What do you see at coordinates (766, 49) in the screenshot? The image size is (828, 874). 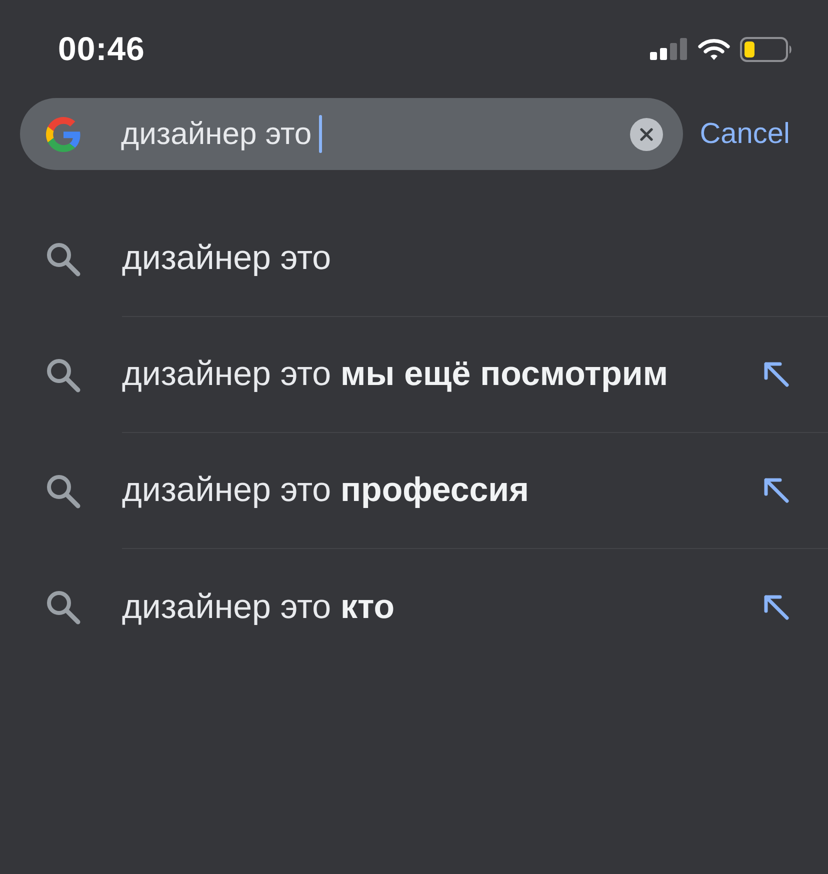 I see `battery-icon` at bounding box center [766, 49].